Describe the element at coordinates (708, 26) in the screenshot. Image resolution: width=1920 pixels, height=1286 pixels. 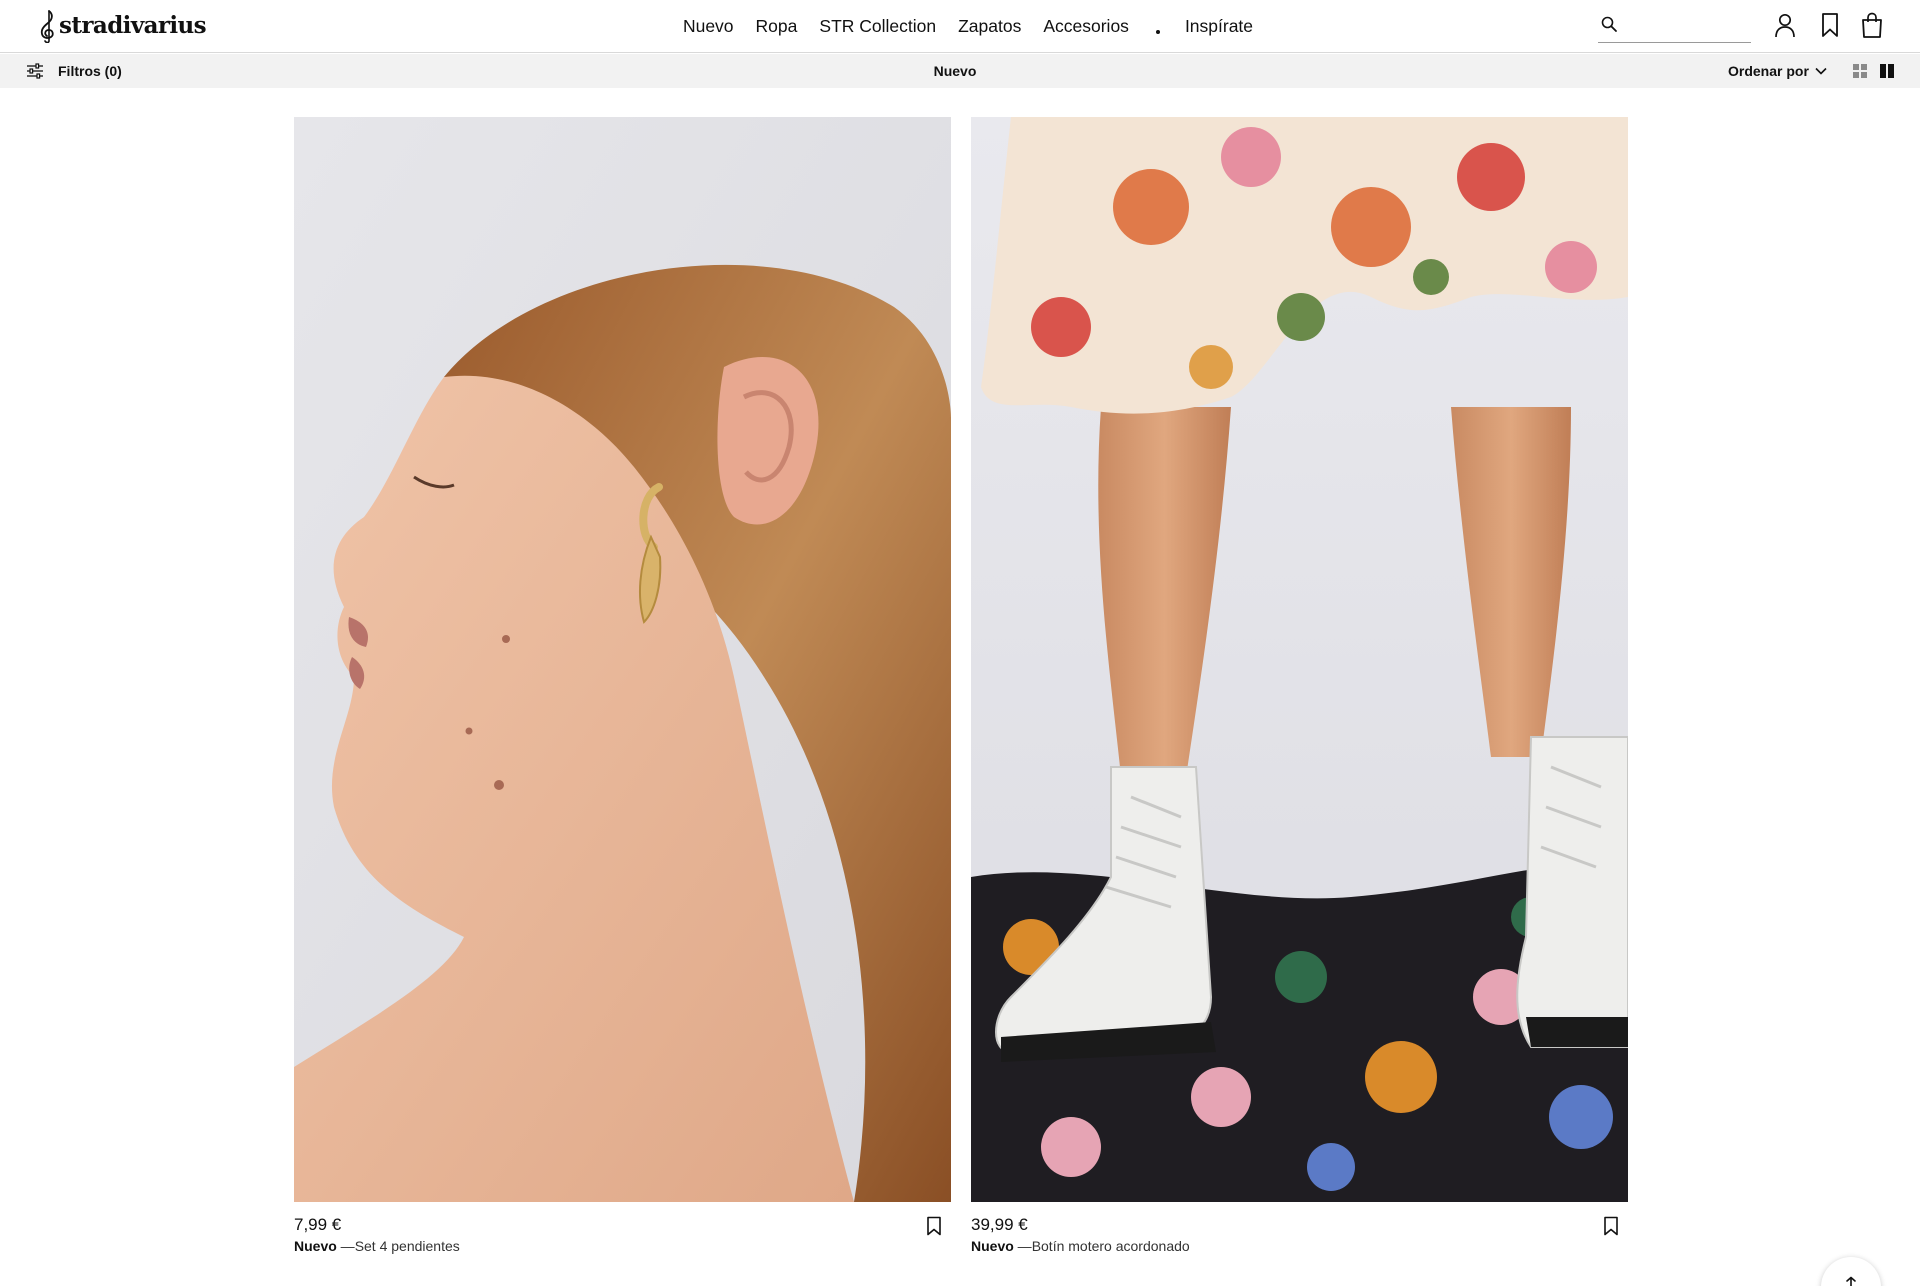
I see `nav-item-nuevo: Nuevo` at that location.